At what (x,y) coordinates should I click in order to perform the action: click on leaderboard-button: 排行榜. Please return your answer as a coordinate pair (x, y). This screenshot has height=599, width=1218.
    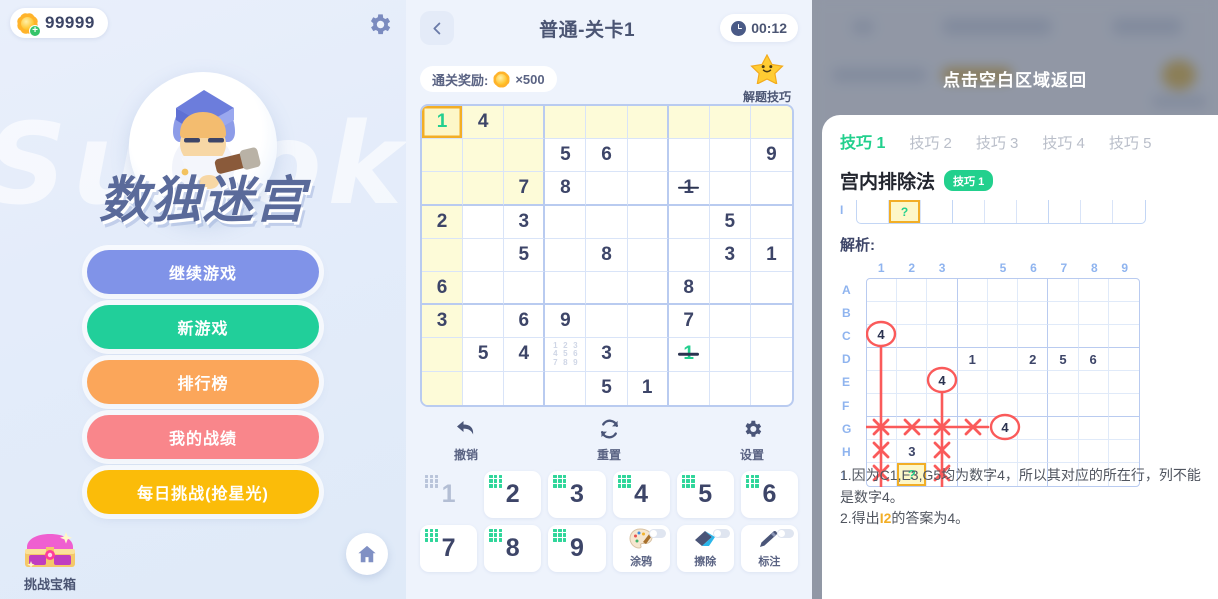
    Looking at the image, I should click on (203, 382).